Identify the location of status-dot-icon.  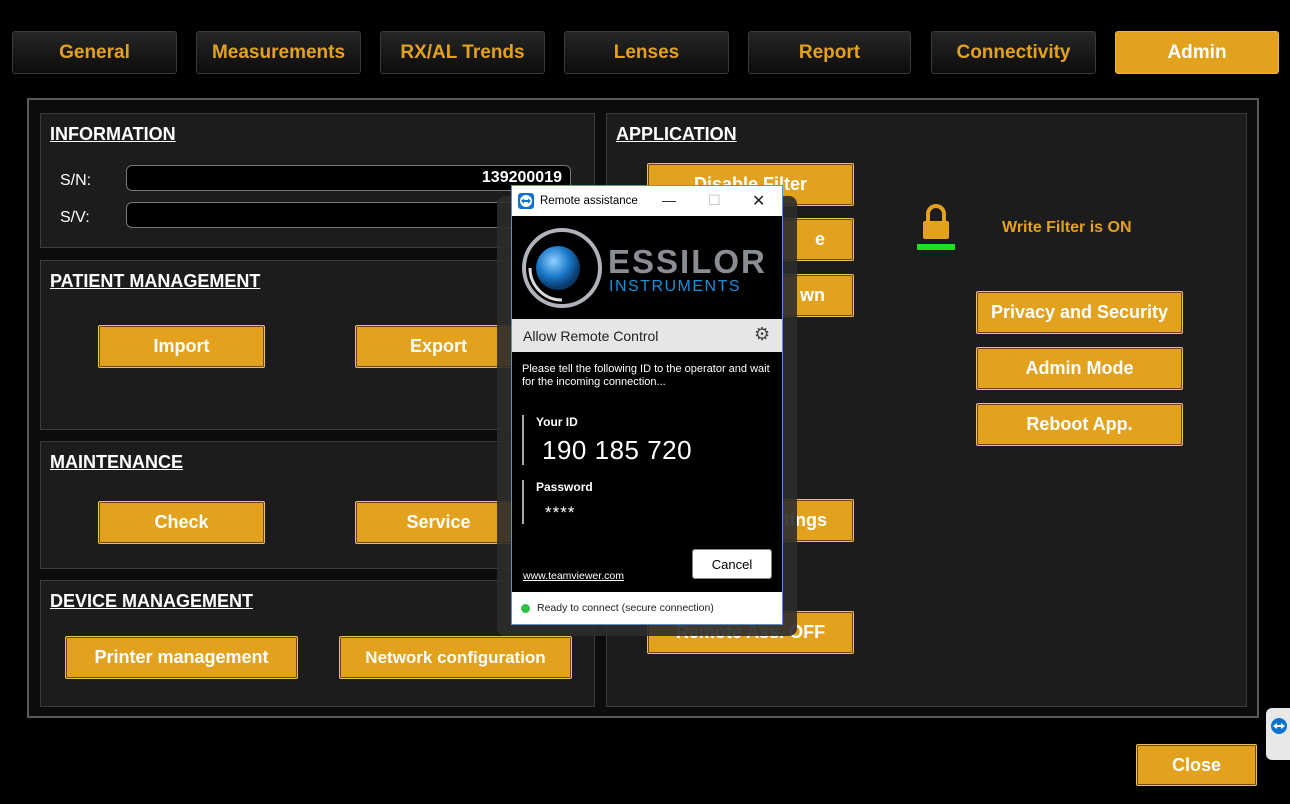
(525, 608).